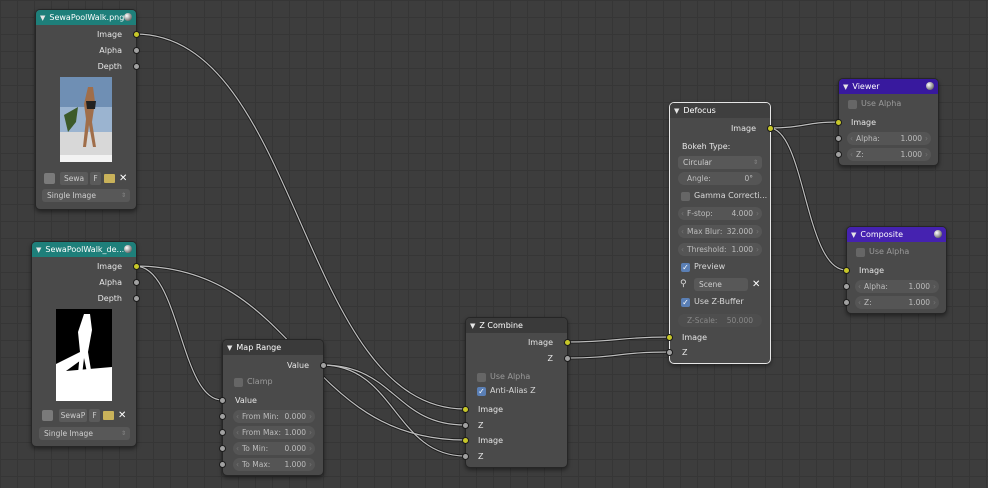 Image resolution: width=988 pixels, height=488 pixels. I want to click on bokeh-type-select: Circular ⇕, so click(720, 162).